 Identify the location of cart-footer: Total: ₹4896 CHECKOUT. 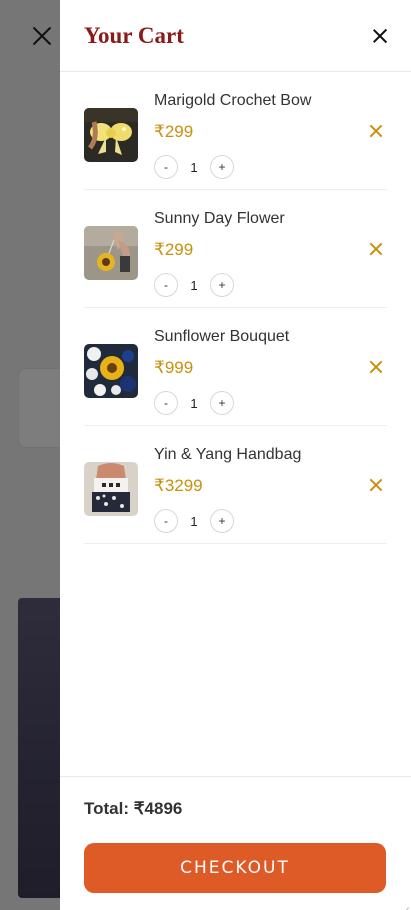
(235, 843).